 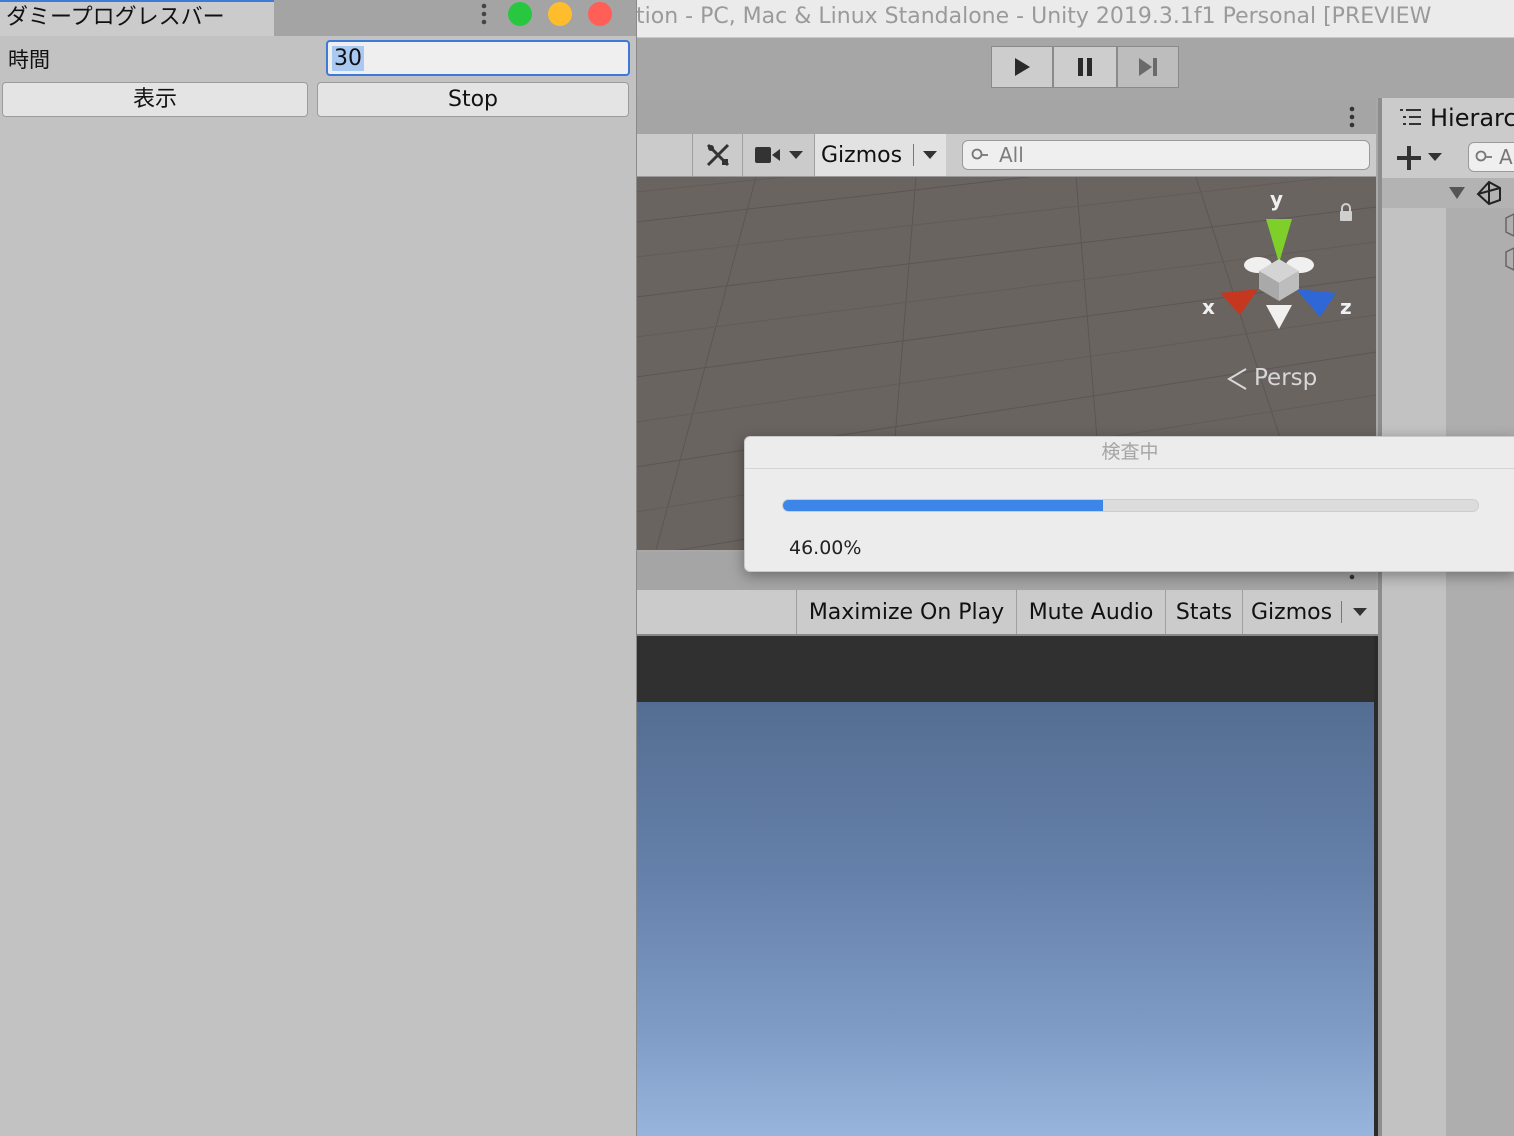 I want to click on camera-dropdown, so click(x=778, y=155).